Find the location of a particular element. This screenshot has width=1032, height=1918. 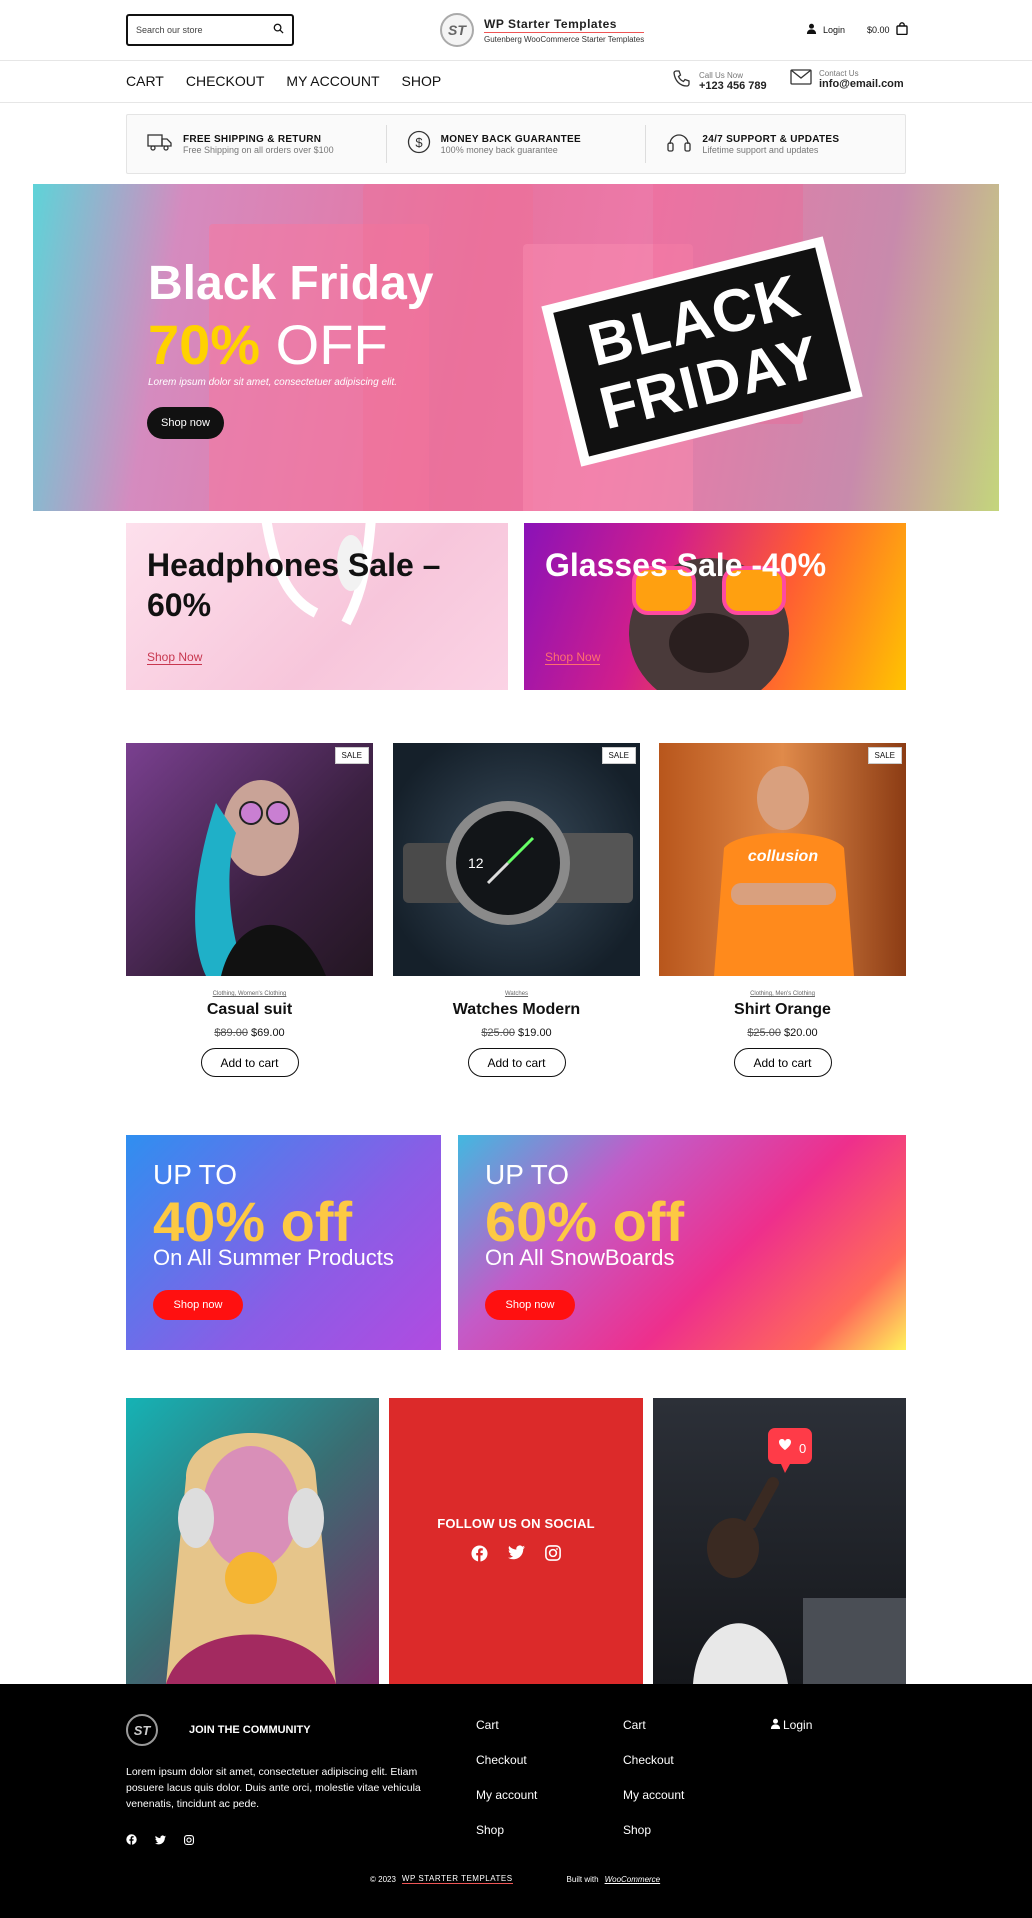

search-icon is located at coordinates (278, 30).